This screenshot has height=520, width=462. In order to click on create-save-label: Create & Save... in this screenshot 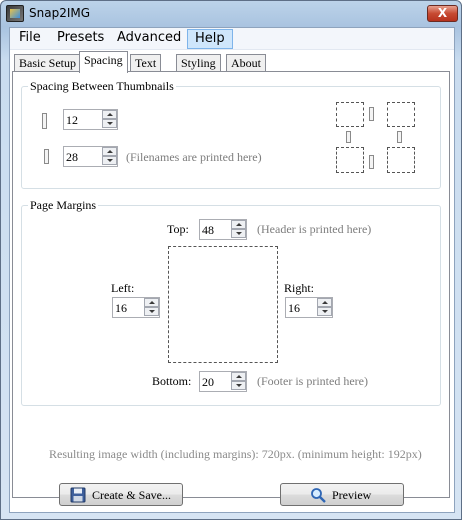, I will do `click(131, 495)`.